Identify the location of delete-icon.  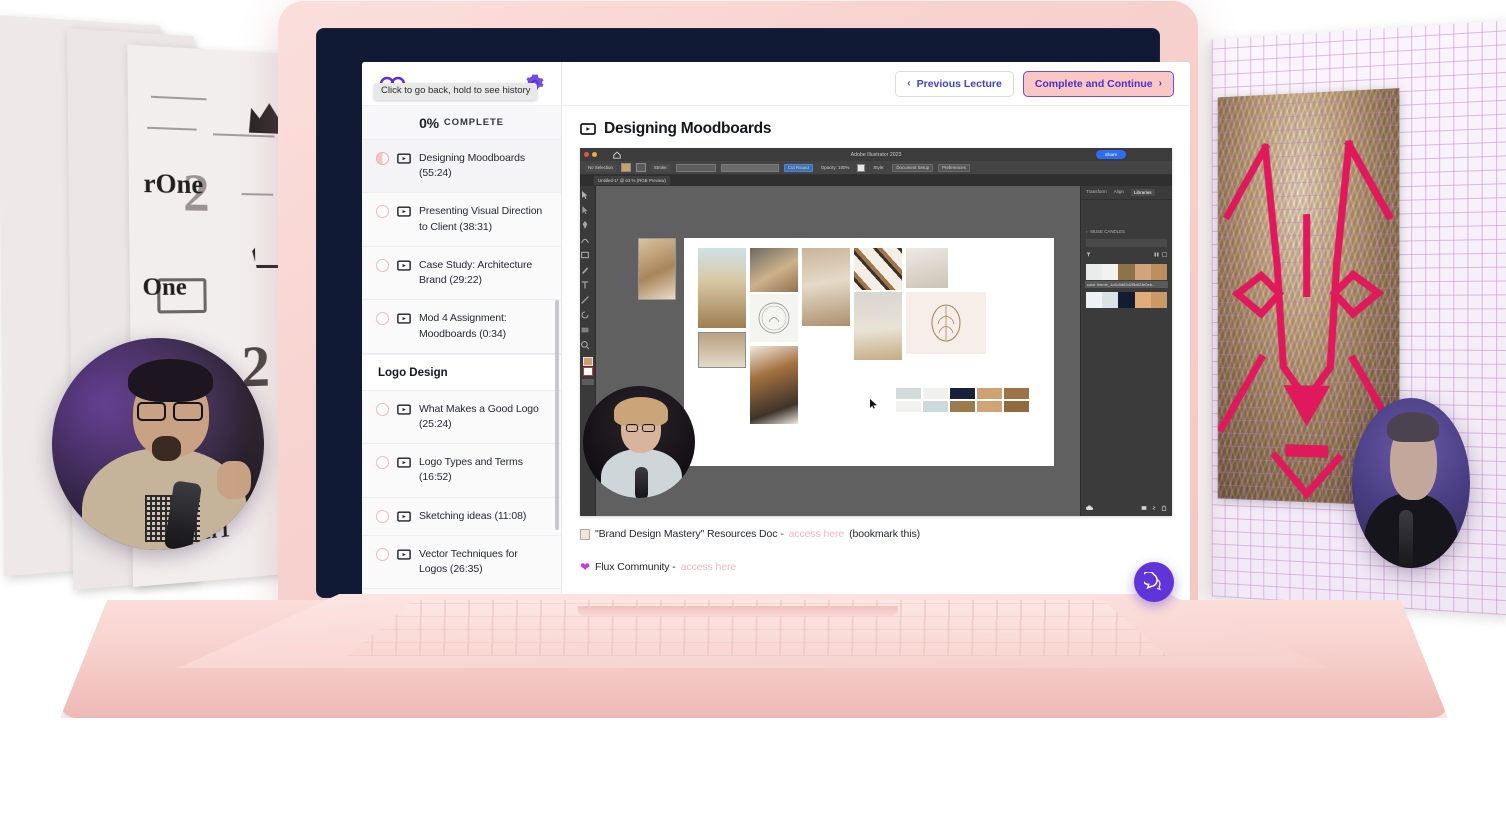
(1164, 508).